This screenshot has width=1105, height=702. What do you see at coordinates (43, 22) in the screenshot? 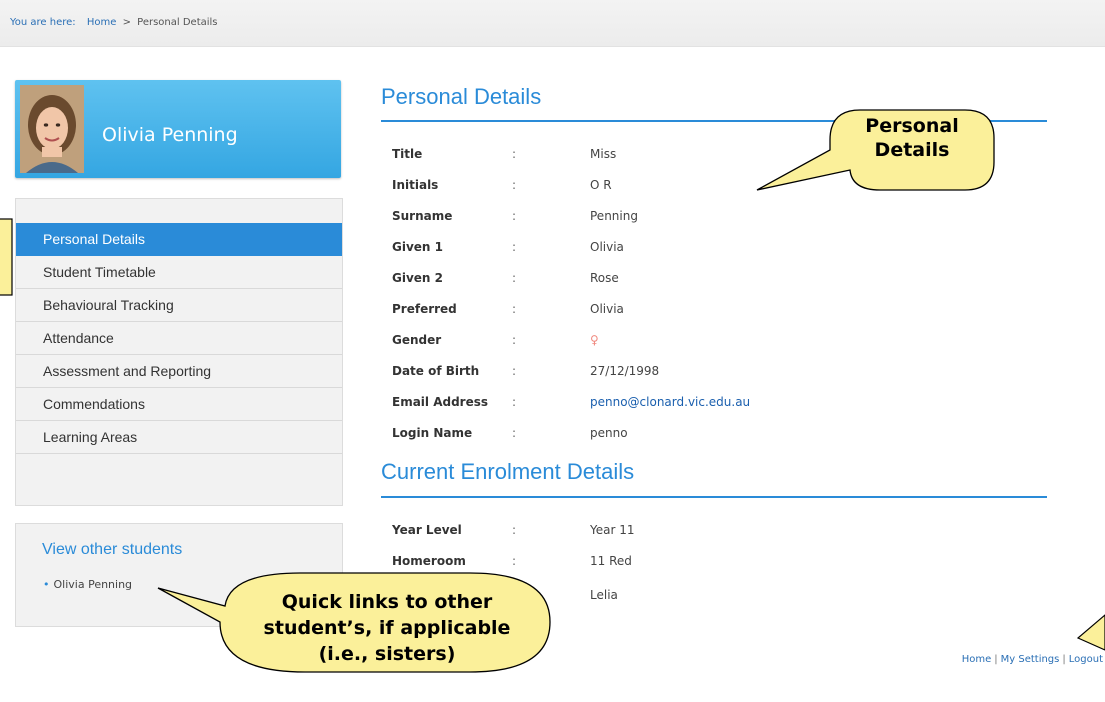
I see `breadcrumb-lead: You are here:` at bounding box center [43, 22].